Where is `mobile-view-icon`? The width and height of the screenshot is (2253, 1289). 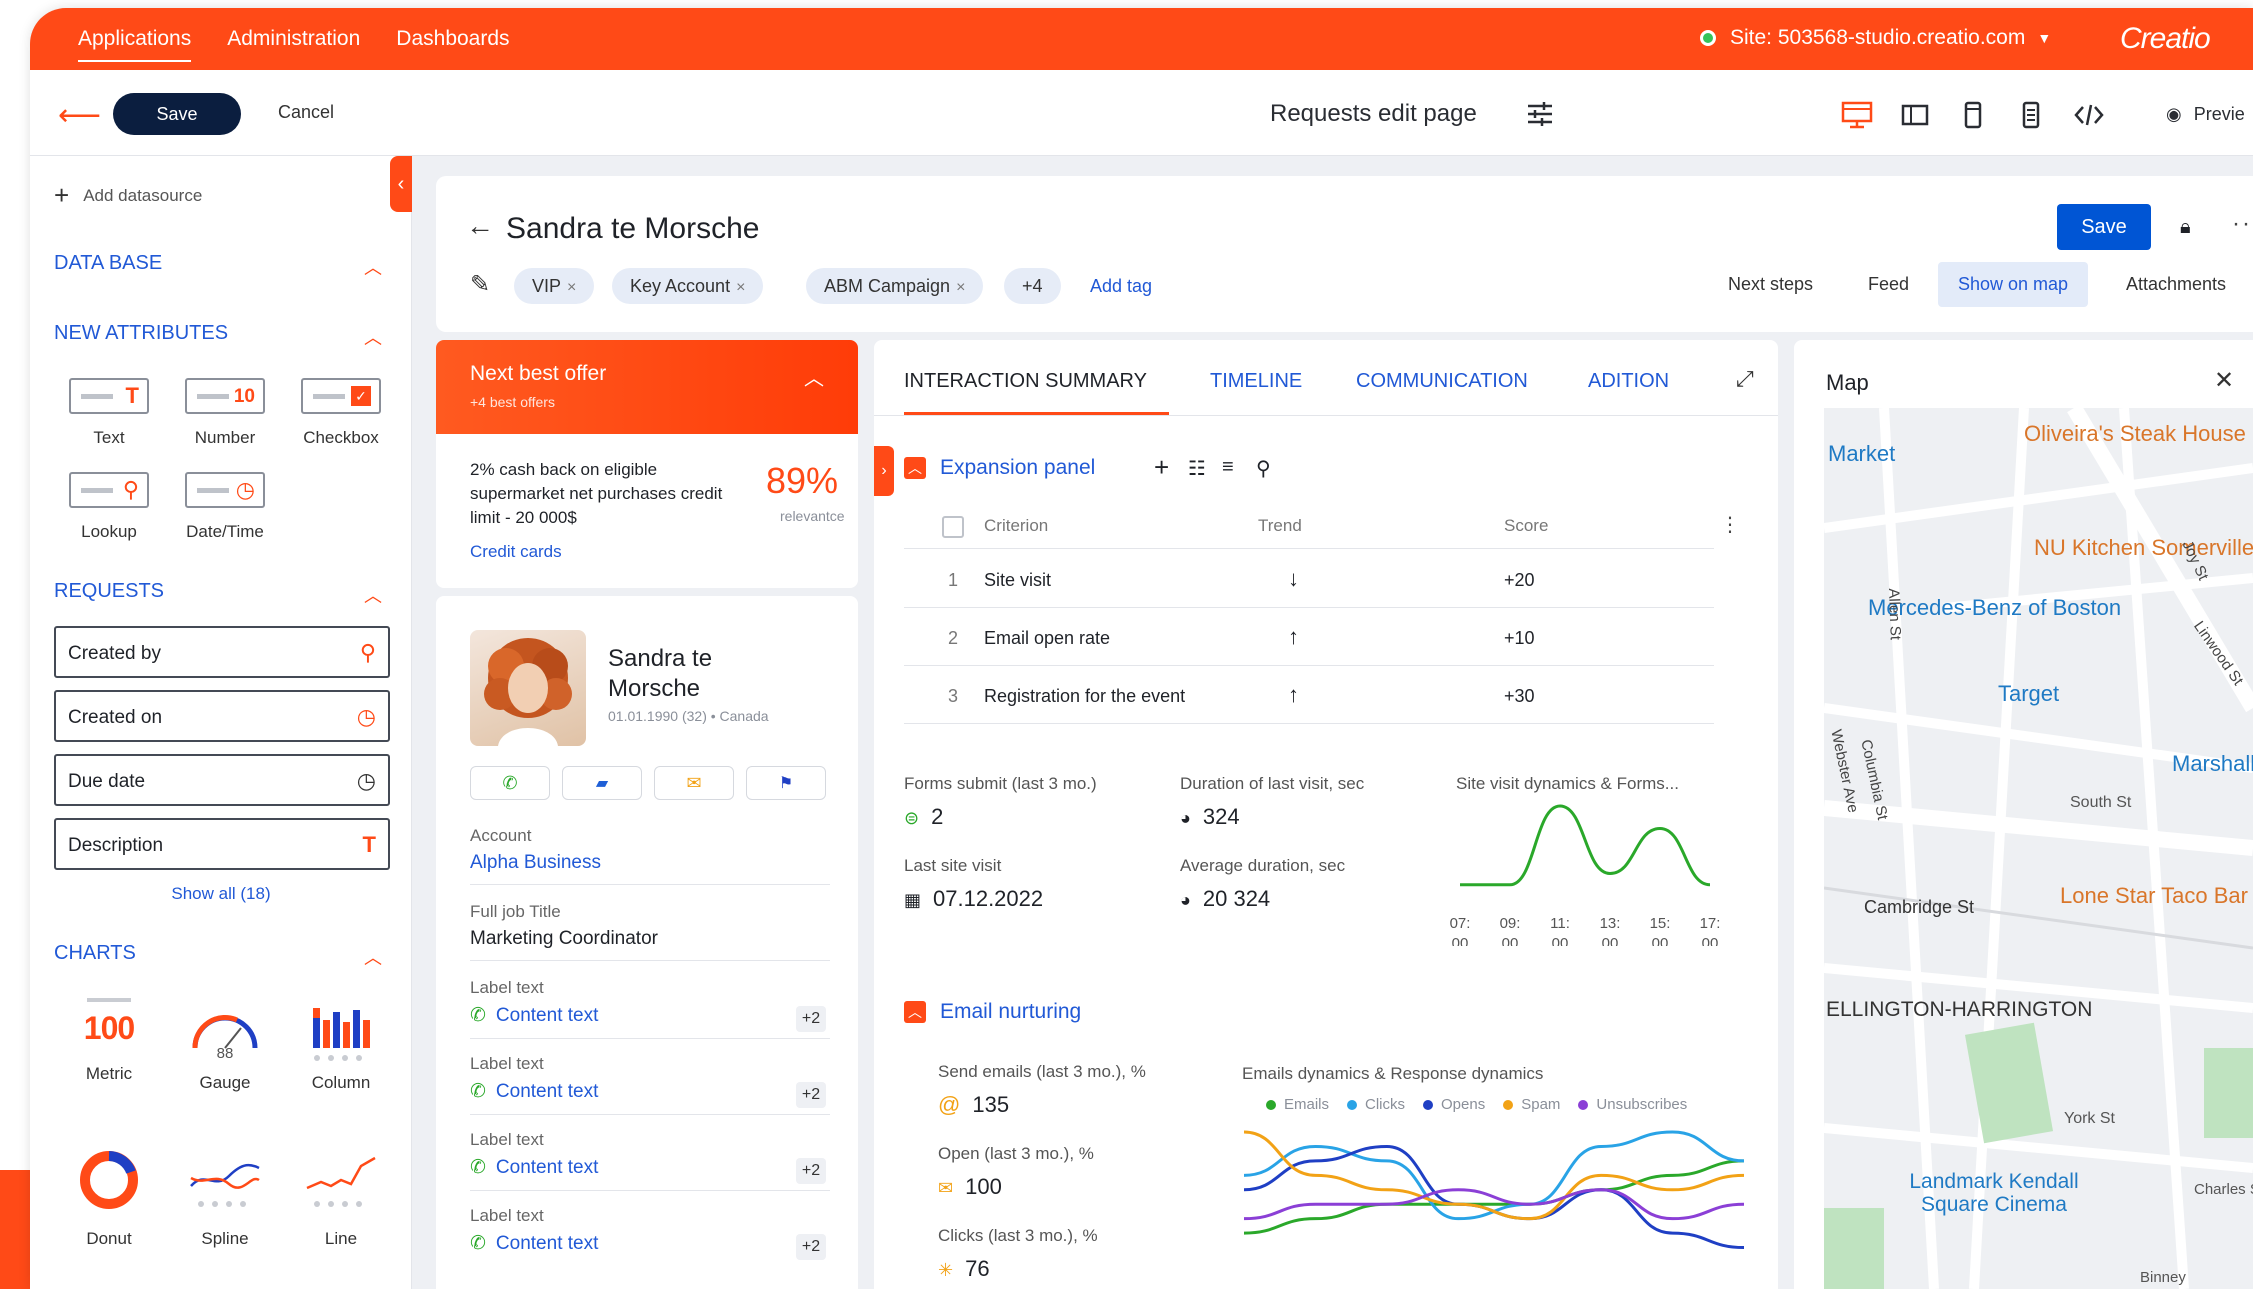
mobile-view-icon is located at coordinates (2031, 115).